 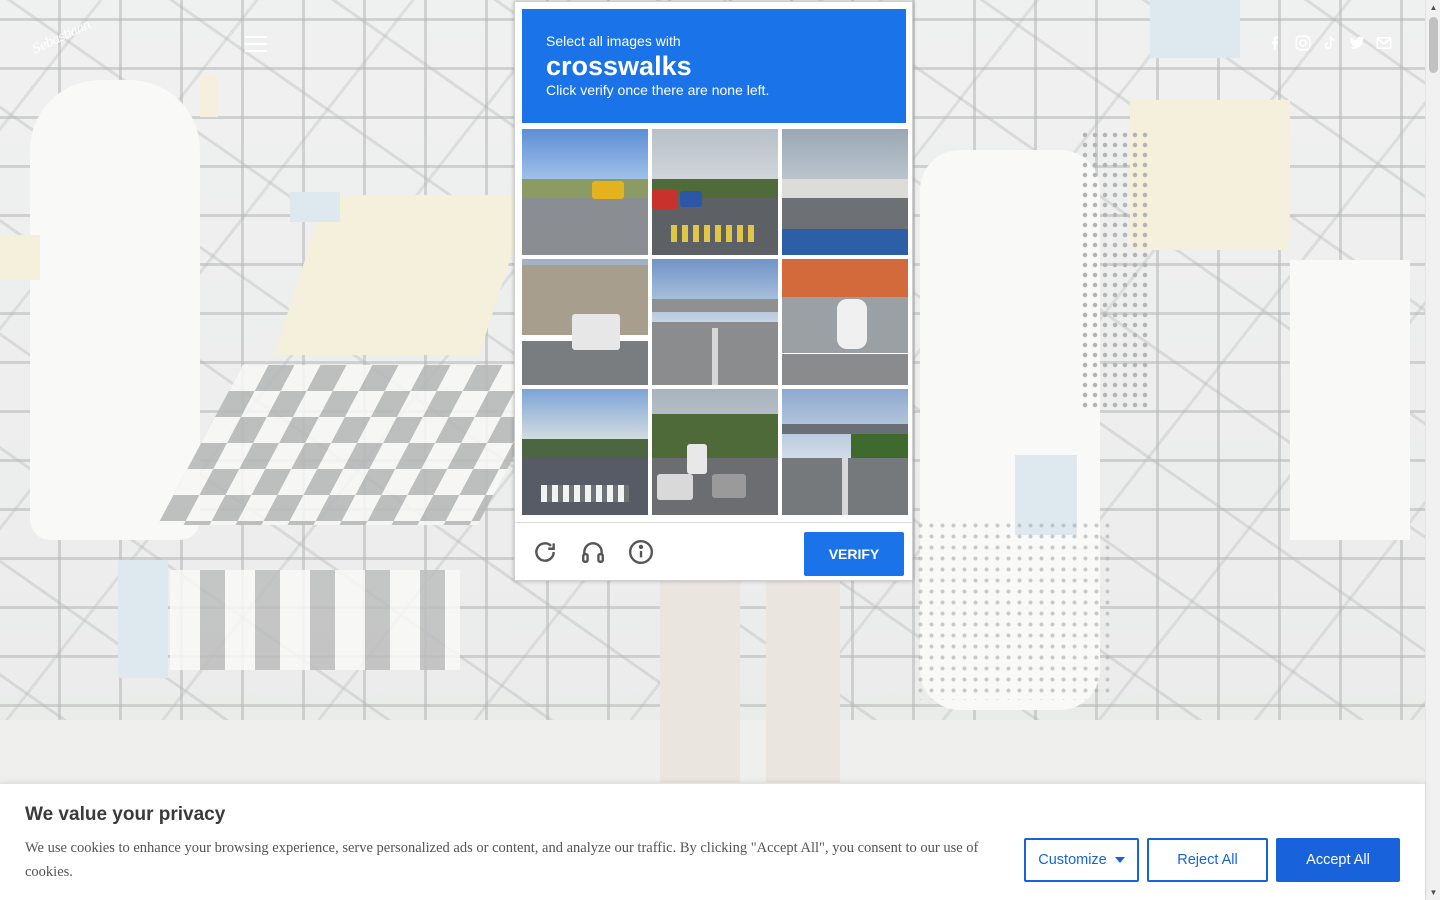 I want to click on tile-highway-overpass, so click(x=715, y=322).